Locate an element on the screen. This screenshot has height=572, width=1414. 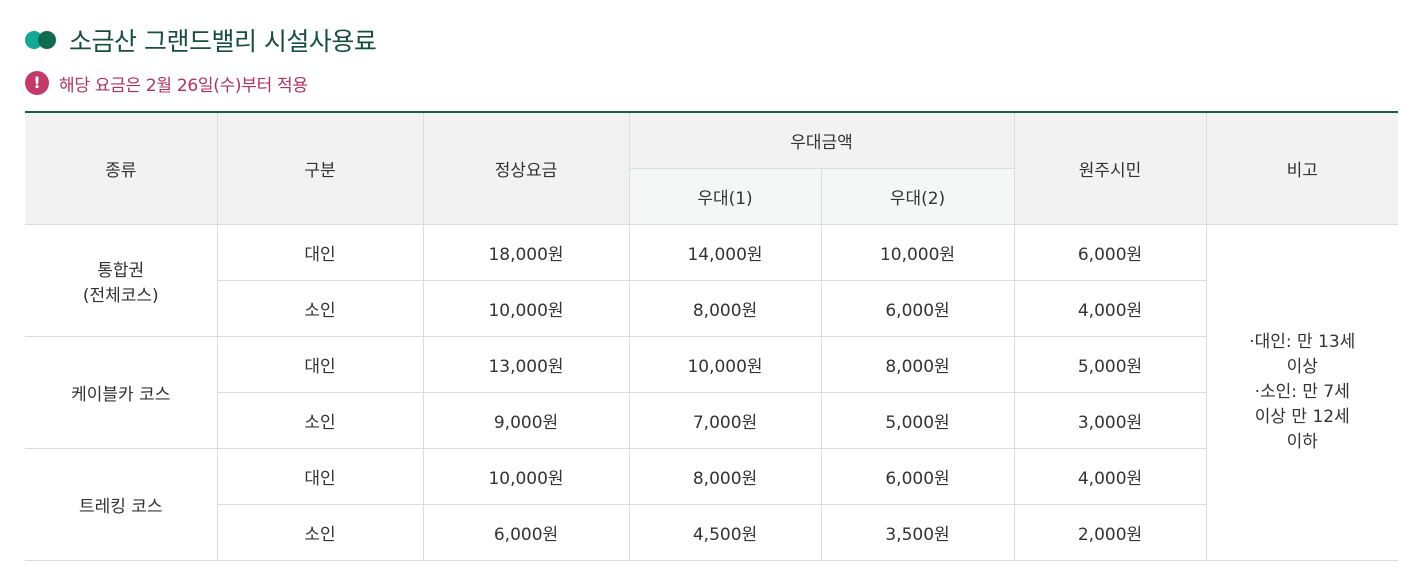
ticket-type-name: 트레킹 코스 is located at coordinates (120, 507).